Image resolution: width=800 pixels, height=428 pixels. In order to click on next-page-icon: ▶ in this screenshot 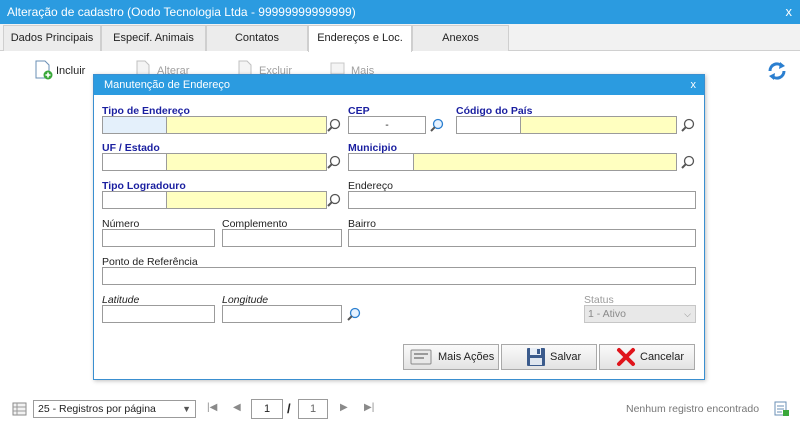, I will do `click(344, 407)`.